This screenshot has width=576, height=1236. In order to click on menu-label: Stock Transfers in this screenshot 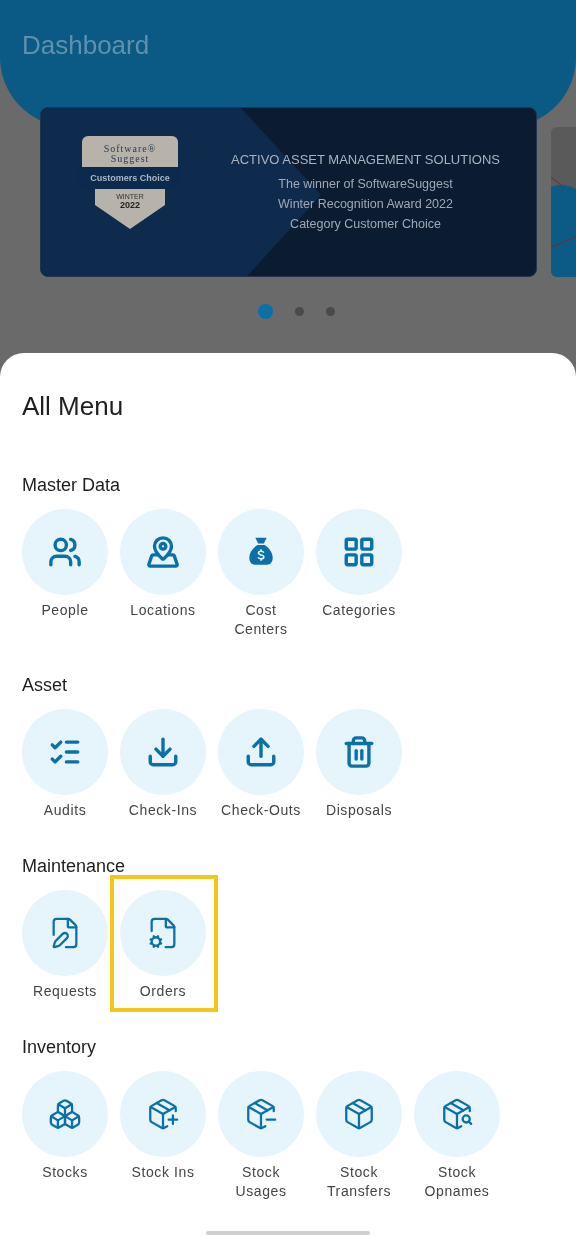, I will do `click(359, 1182)`.